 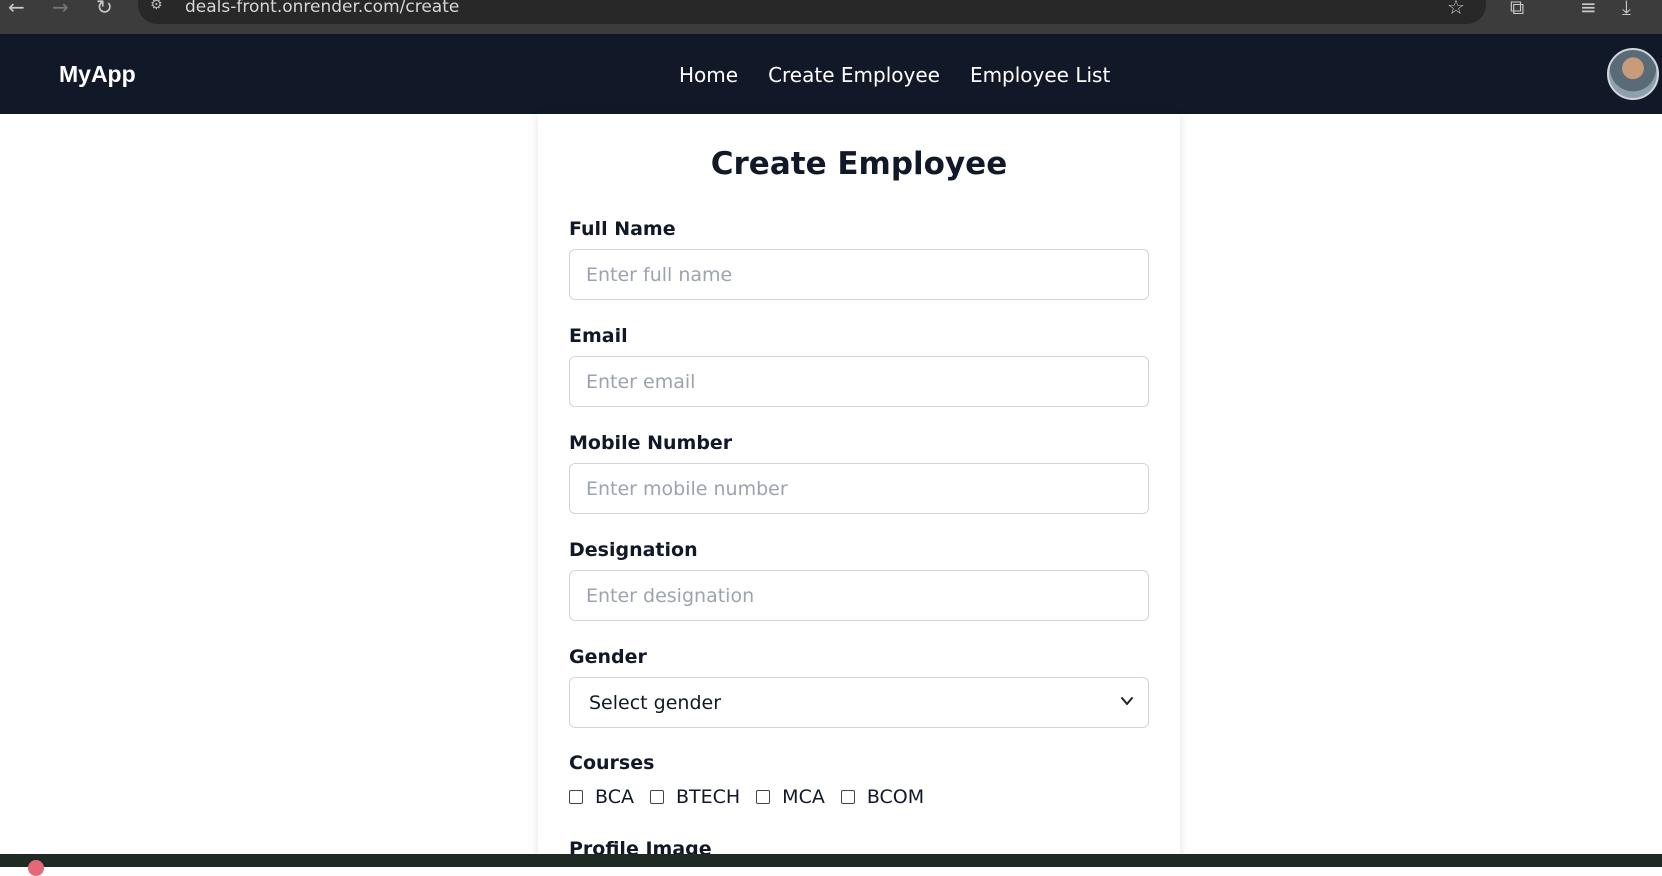 What do you see at coordinates (160, 6) in the screenshot?
I see `site-settings-icon: ⚙` at bounding box center [160, 6].